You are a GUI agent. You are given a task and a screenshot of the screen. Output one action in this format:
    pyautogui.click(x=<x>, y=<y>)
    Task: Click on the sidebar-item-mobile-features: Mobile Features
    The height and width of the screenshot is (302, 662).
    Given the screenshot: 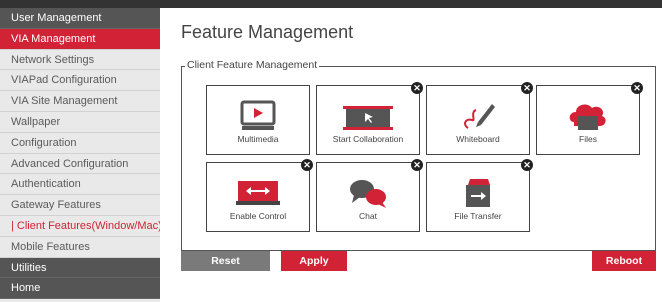 What is the action you would take?
    pyautogui.click(x=80, y=247)
    